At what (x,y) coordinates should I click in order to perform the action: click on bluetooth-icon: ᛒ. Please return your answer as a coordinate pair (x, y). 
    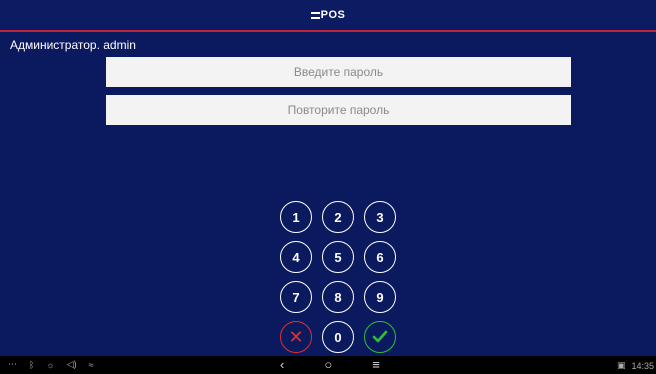
    Looking at the image, I should click on (31, 365).